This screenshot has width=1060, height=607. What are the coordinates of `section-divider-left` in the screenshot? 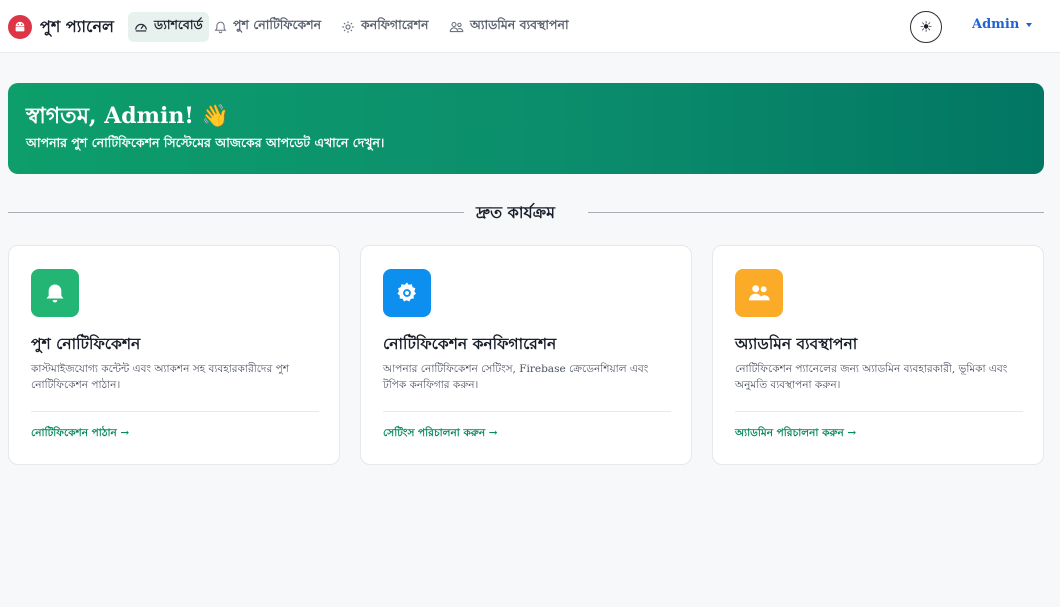 It's located at (236, 212).